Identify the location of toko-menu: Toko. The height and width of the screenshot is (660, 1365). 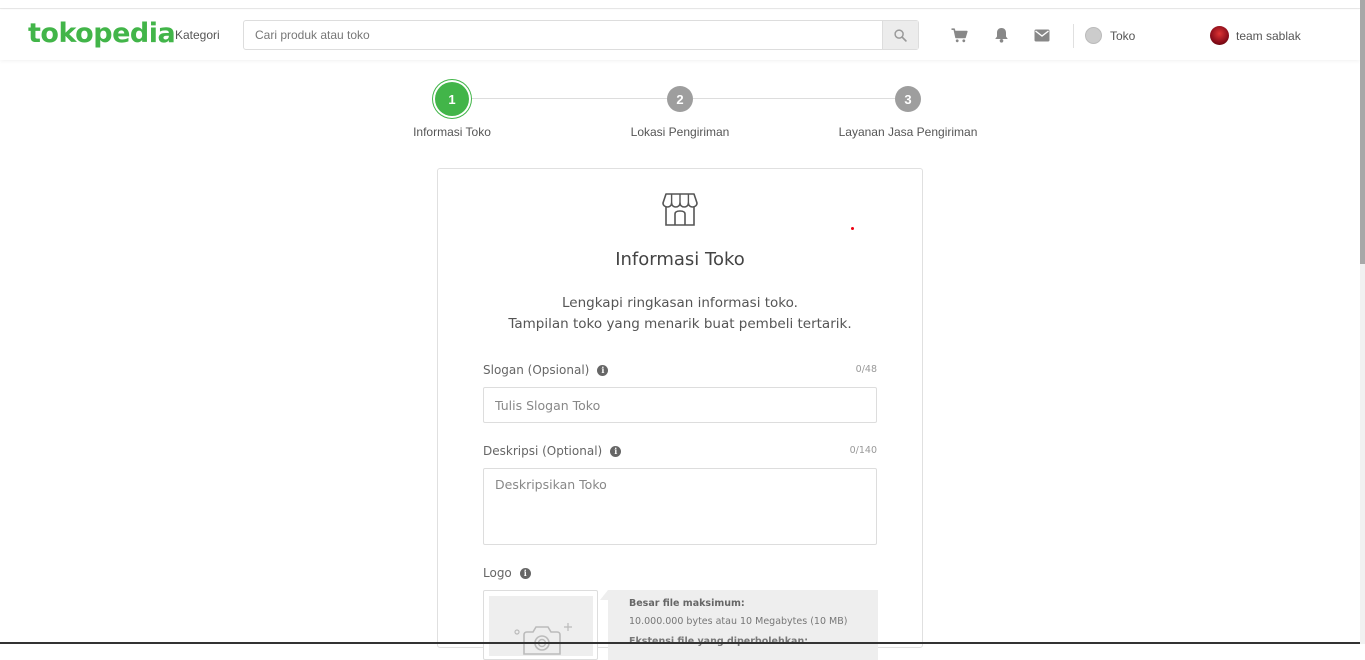
(1110, 35).